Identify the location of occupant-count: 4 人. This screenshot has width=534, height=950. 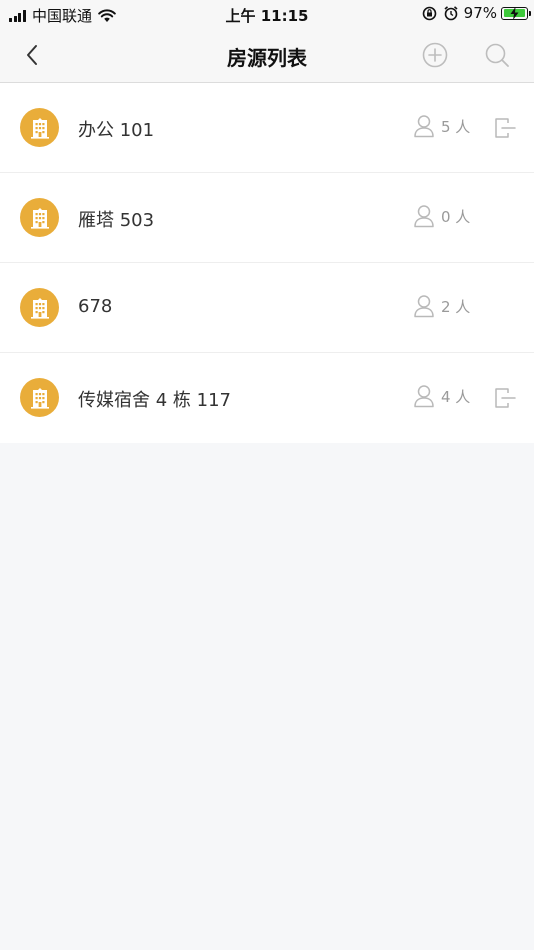
(456, 396).